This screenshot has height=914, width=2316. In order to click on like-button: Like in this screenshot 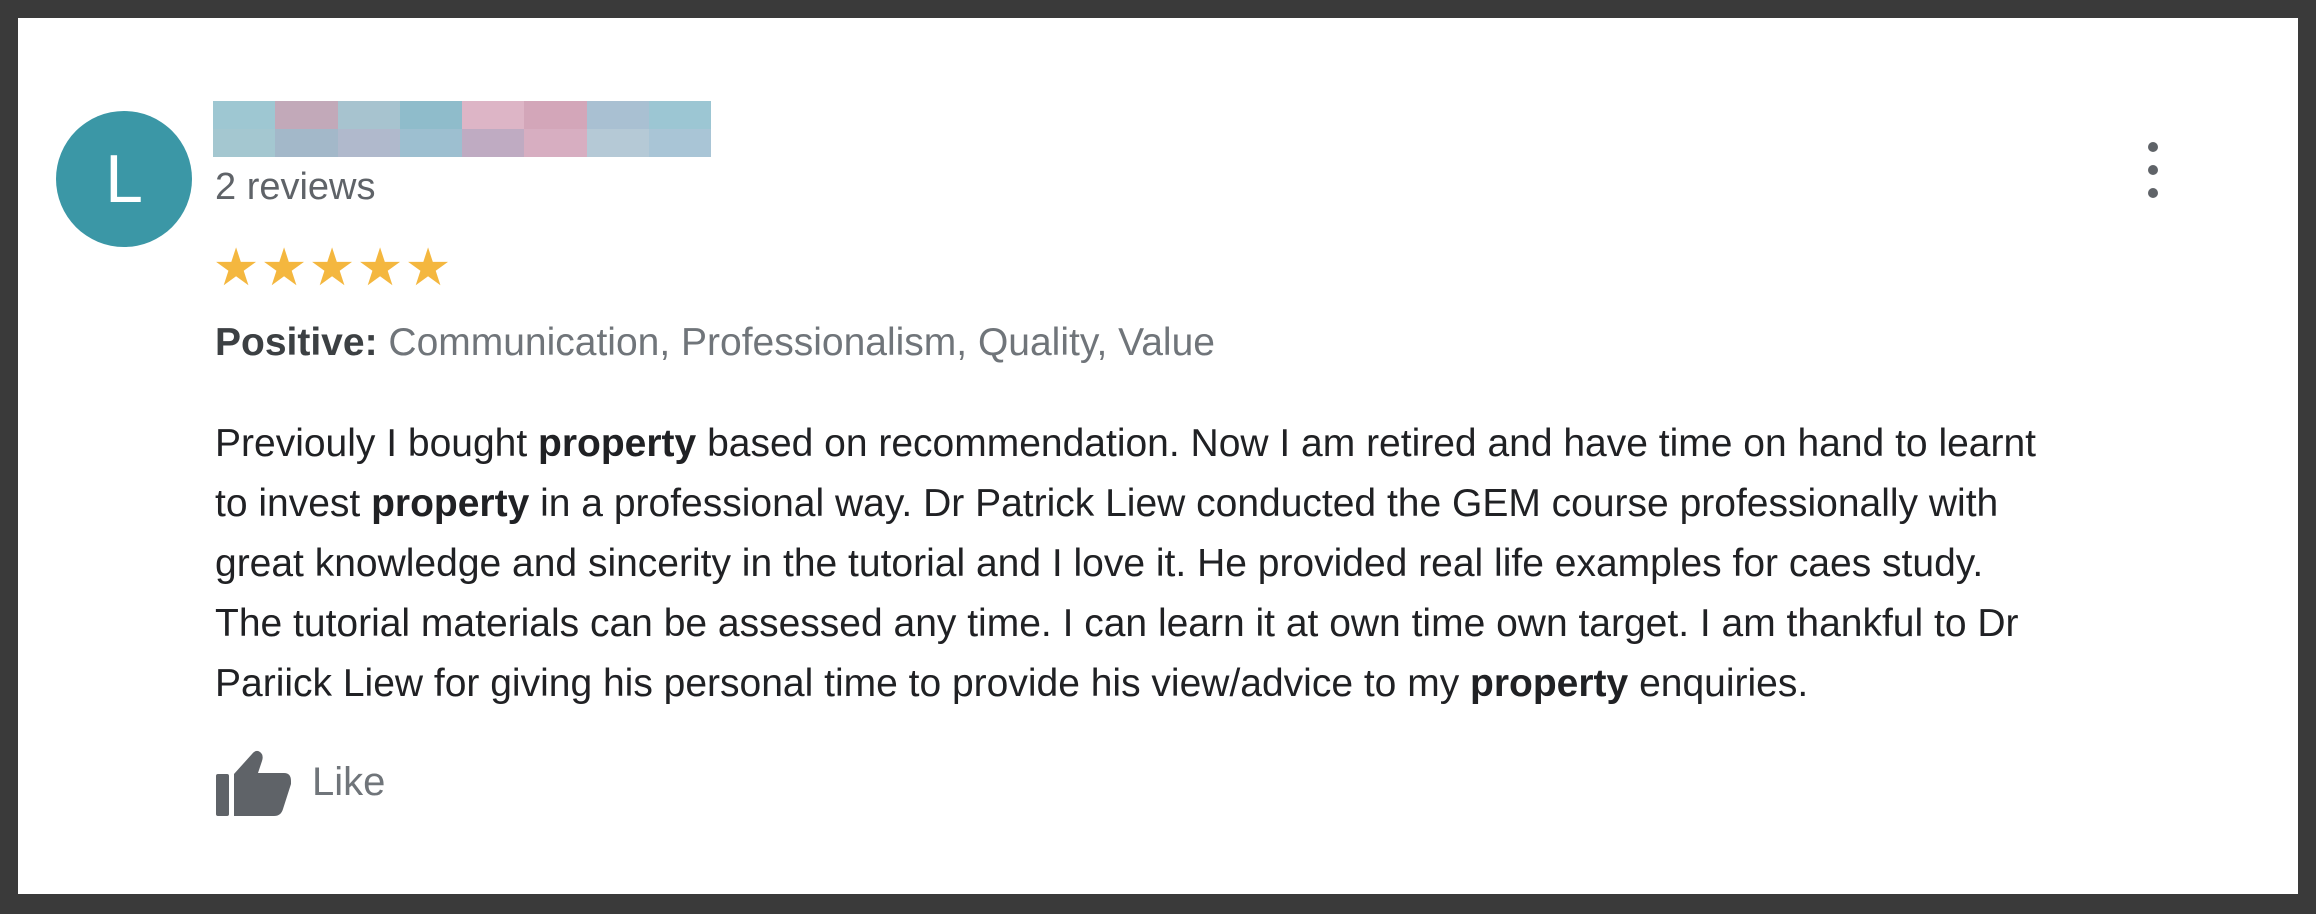, I will do `click(299, 782)`.